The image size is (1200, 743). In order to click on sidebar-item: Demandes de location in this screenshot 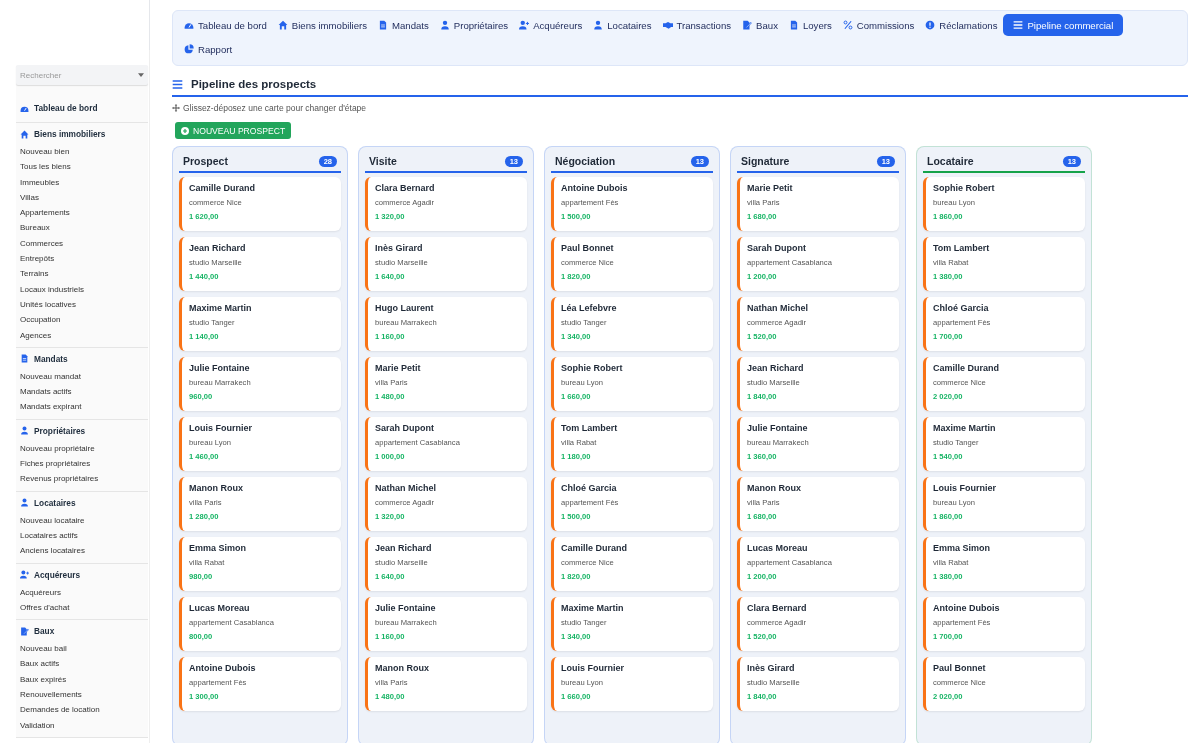, I will do `click(82, 710)`.